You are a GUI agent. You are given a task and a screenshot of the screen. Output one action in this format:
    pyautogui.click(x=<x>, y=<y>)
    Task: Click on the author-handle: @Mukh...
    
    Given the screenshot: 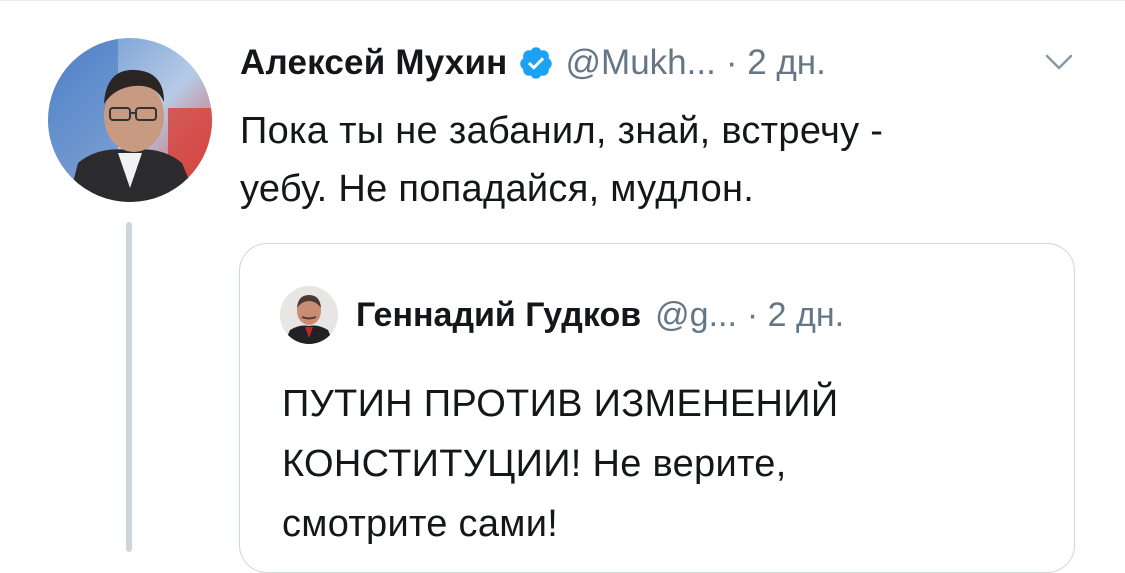 What is the action you would take?
    pyautogui.click(x=641, y=63)
    